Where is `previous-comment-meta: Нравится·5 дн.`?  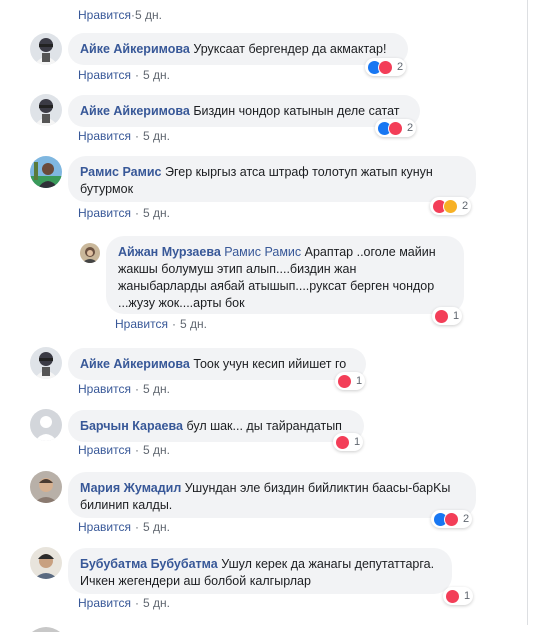 previous-comment-meta: Нравится·5 дн. is located at coordinates (120, 15).